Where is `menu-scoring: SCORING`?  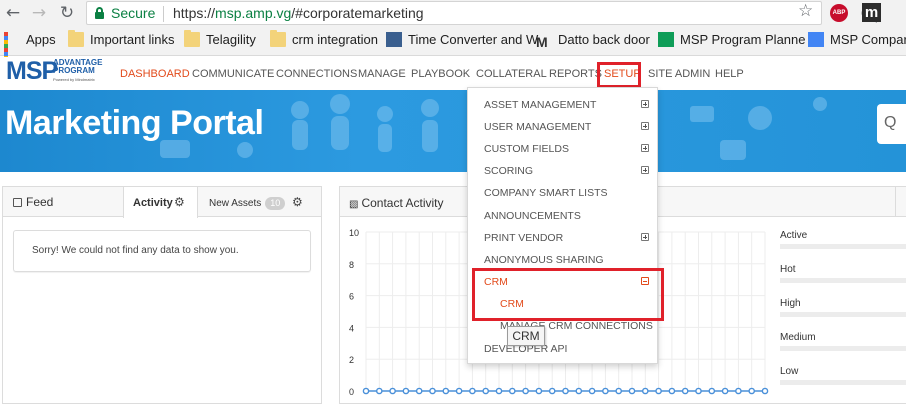 menu-scoring: SCORING is located at coordinates (508, 171).